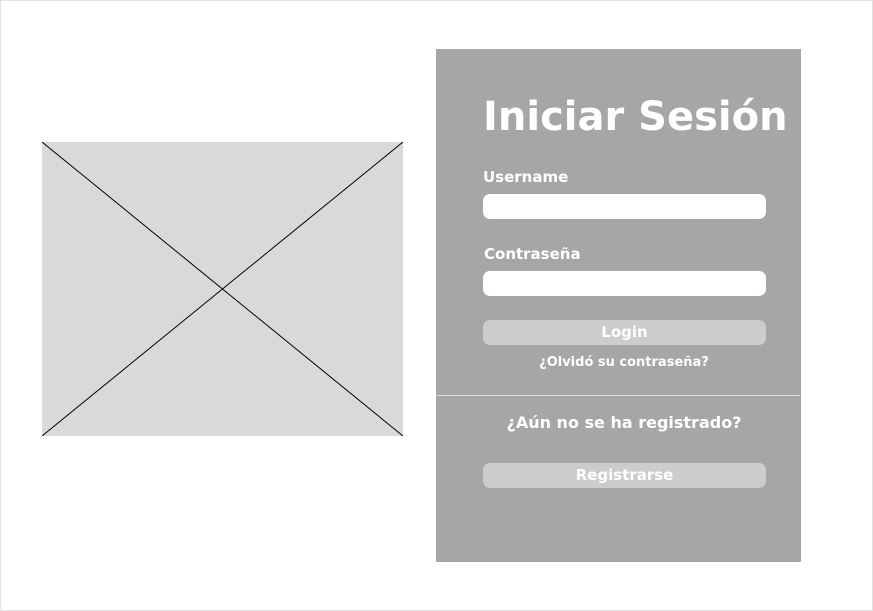  I want to click on password-input, so click(624, 283).